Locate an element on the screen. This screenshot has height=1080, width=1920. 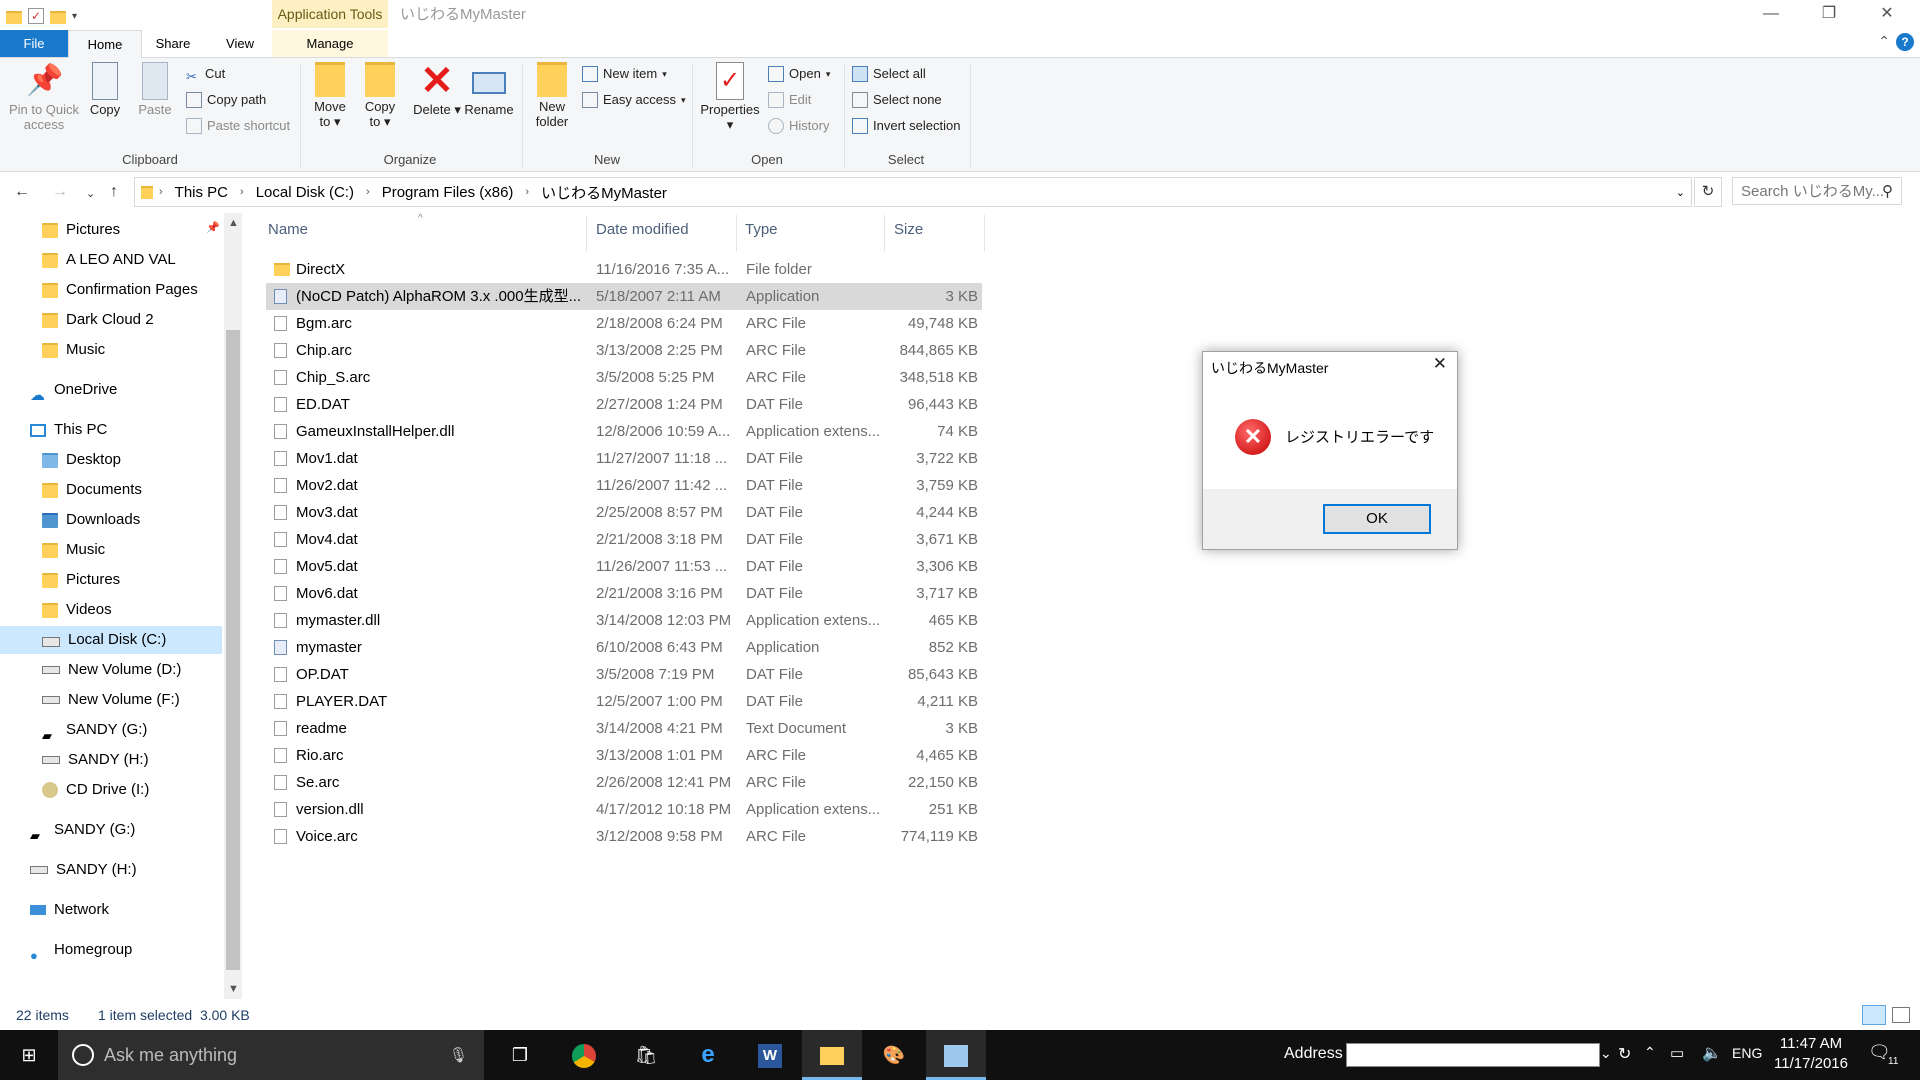
column-header-date: Date modified is located at coordinates (642, 229).